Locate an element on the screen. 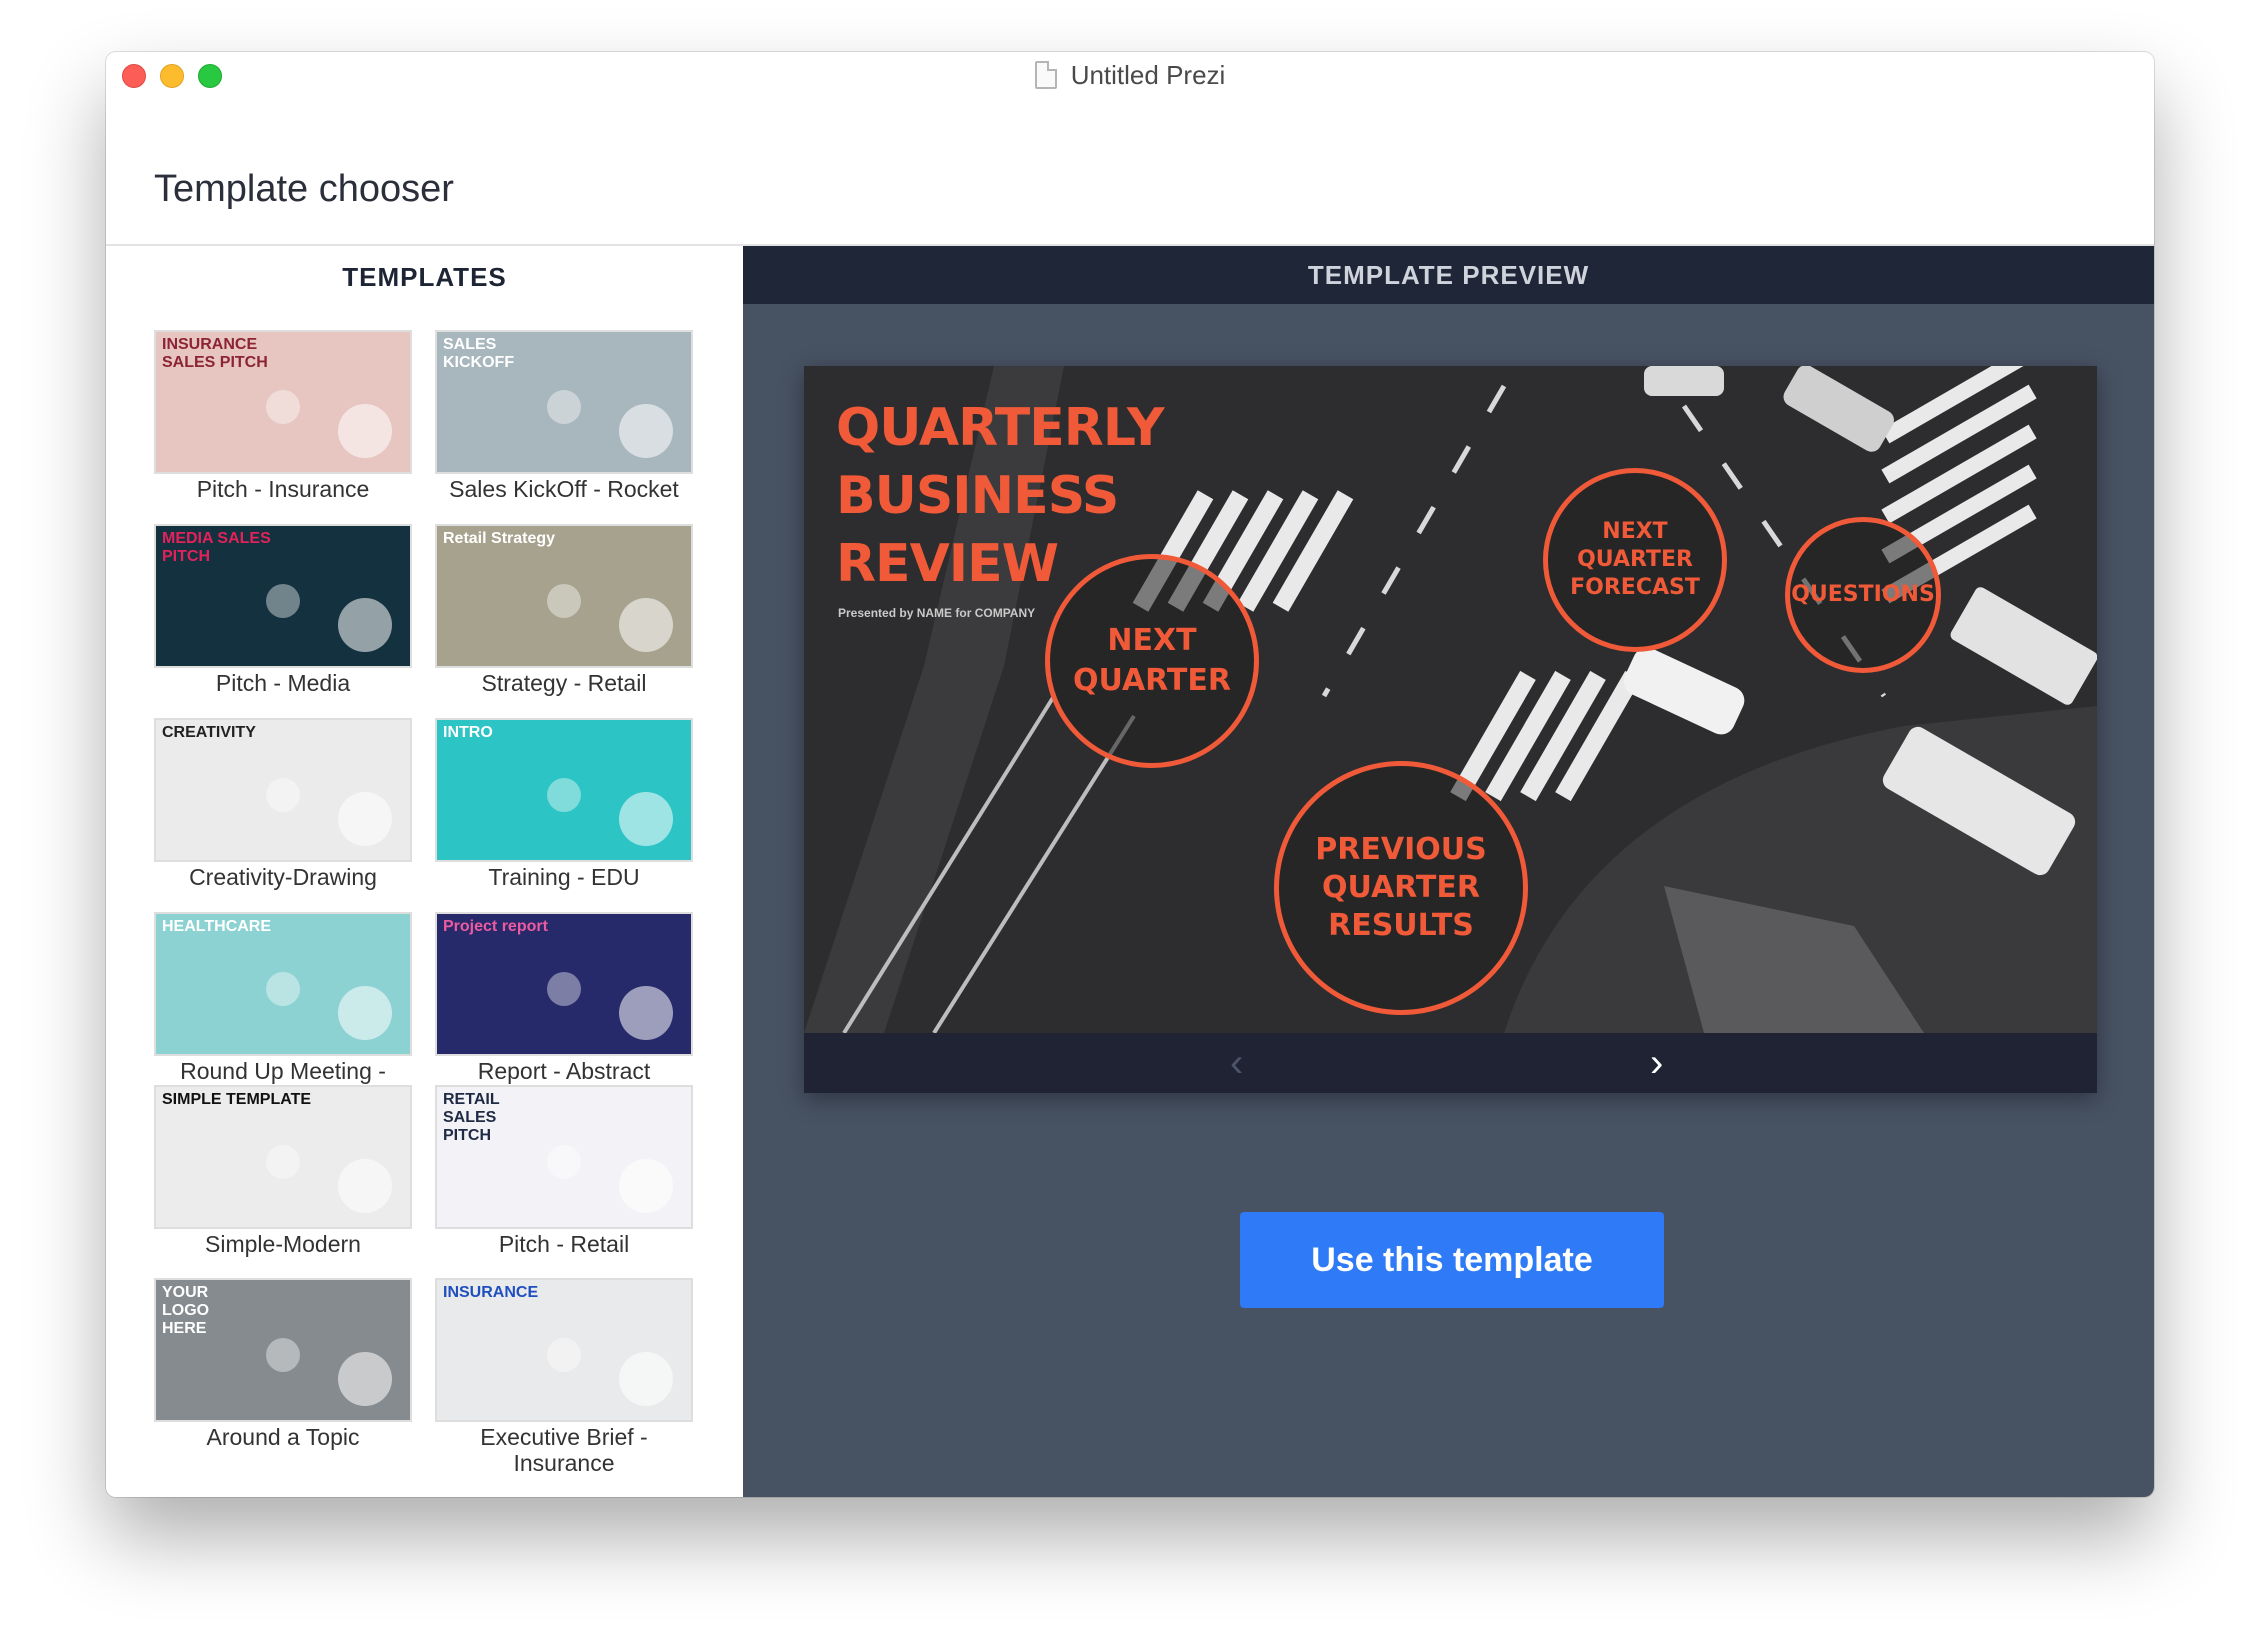 The width and height of the screenshot is (2259, 1645). thumbnail-title: Project report is located at coordinates (495, 926).